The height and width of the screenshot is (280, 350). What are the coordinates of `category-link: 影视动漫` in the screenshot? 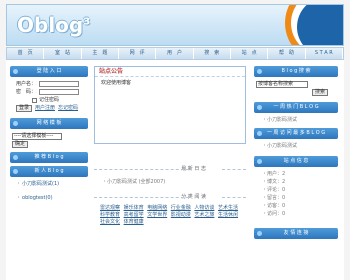 It's located at (182, 215).